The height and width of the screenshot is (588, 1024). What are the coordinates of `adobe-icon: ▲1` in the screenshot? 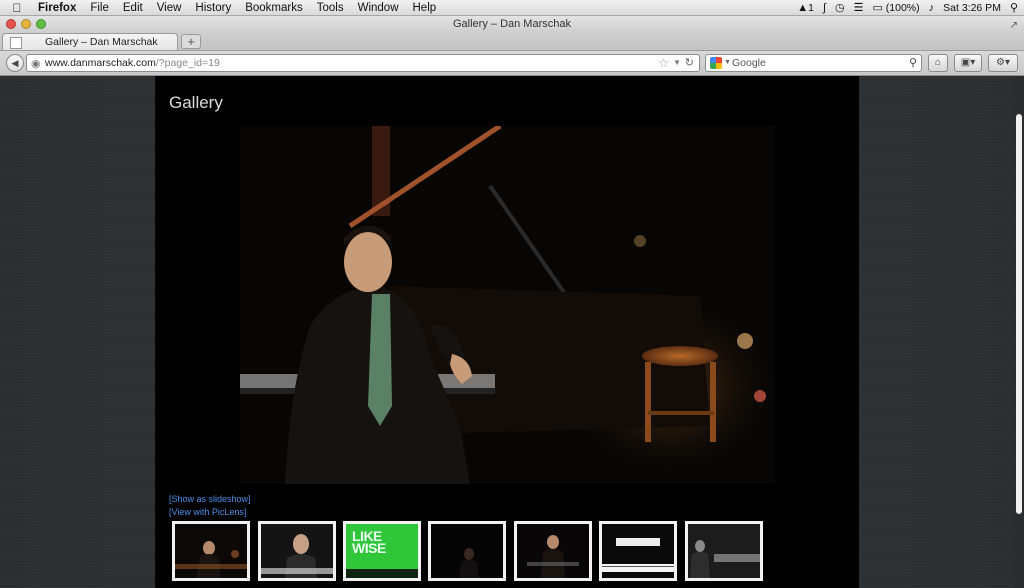 It's located at (805, 8).